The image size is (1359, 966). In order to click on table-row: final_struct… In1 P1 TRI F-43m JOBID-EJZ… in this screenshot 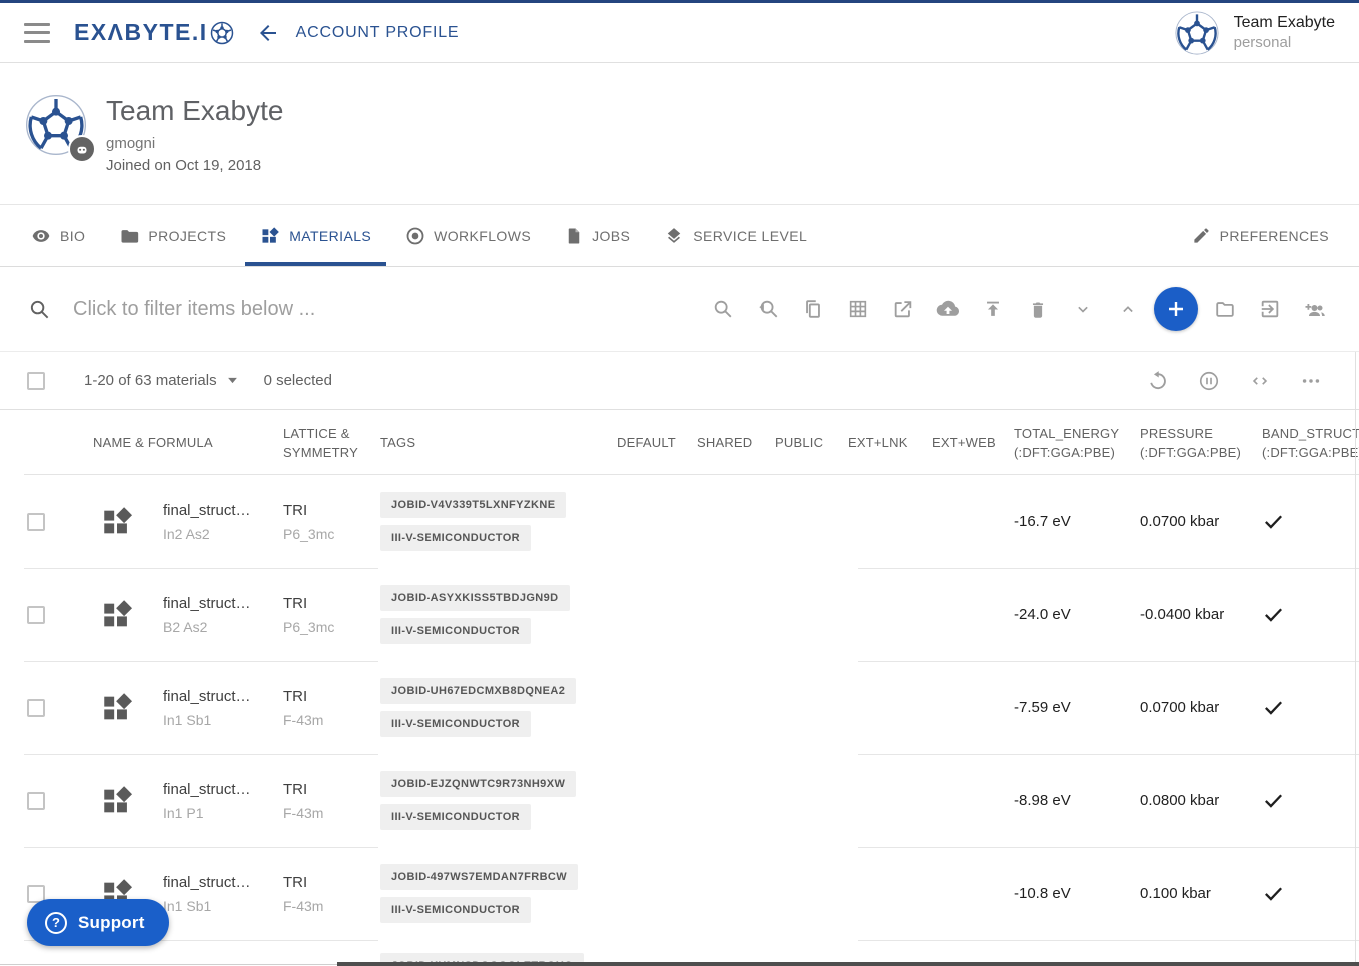, I will do `click(679, 800)`.